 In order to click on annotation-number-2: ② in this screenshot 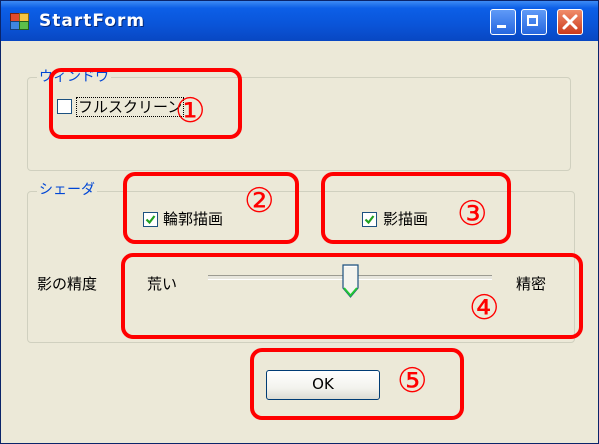, I will do `click(259, 201)`.